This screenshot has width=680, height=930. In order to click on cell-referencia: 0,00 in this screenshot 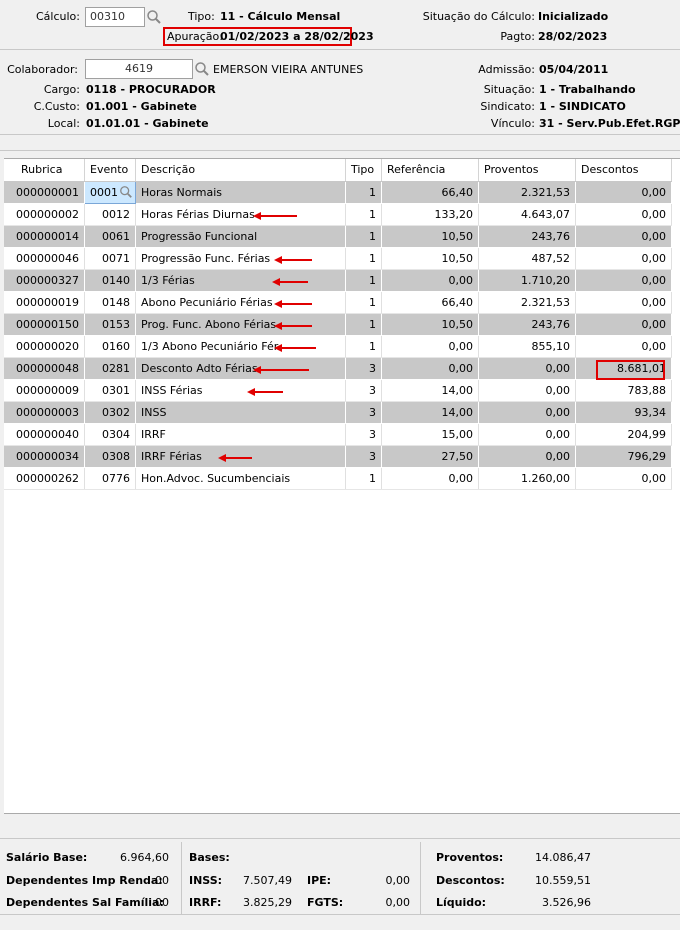, I will do `click(430, 368)`.